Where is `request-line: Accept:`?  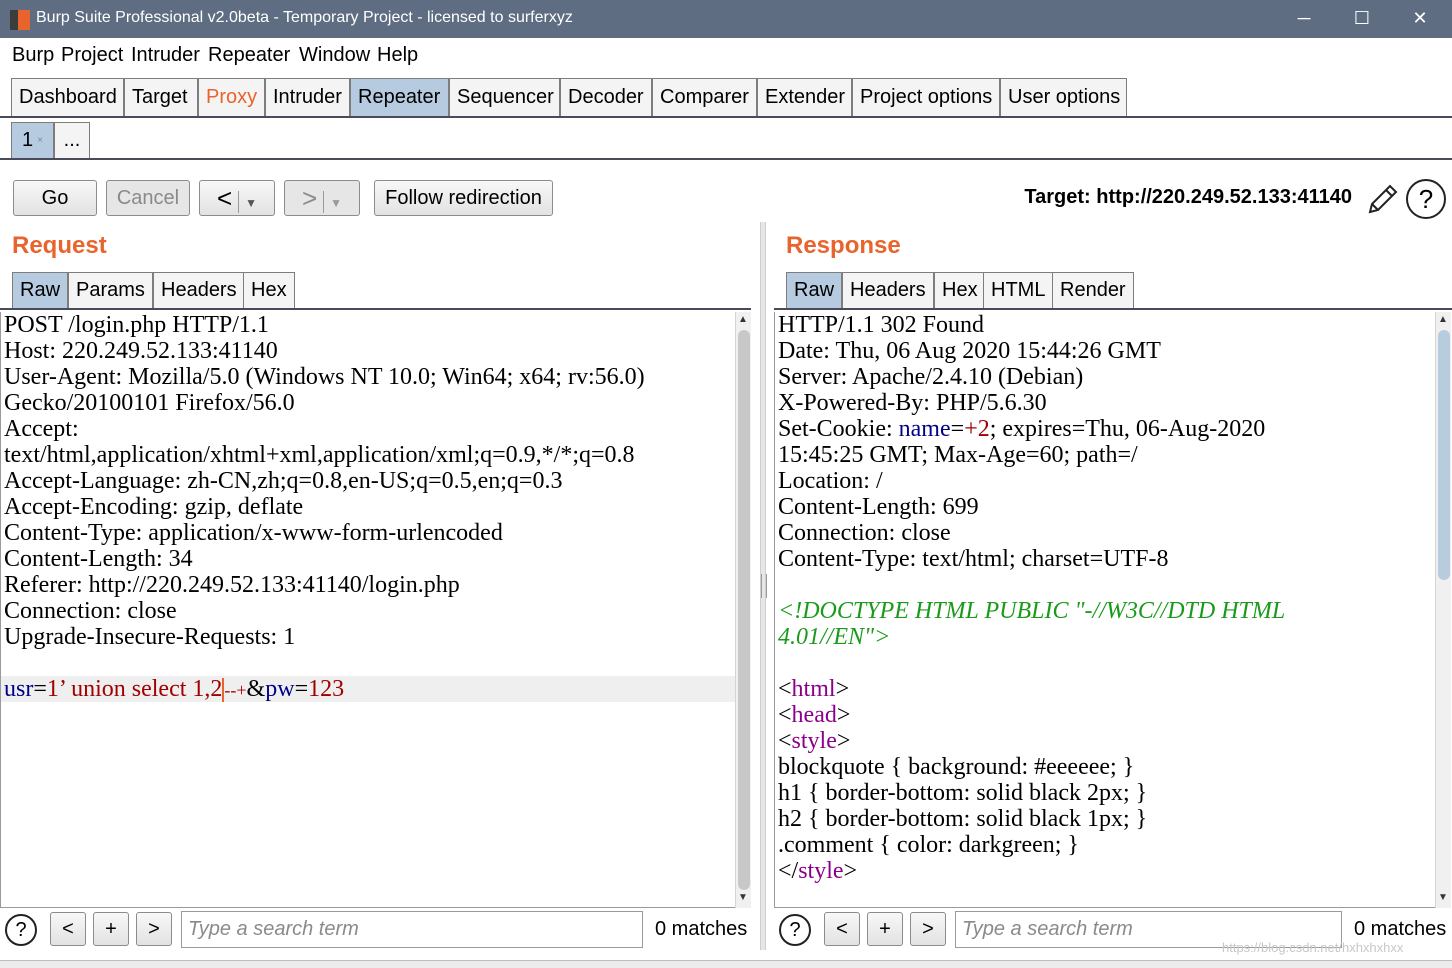 request-line: Accept: is located at coordinates (41, 429).